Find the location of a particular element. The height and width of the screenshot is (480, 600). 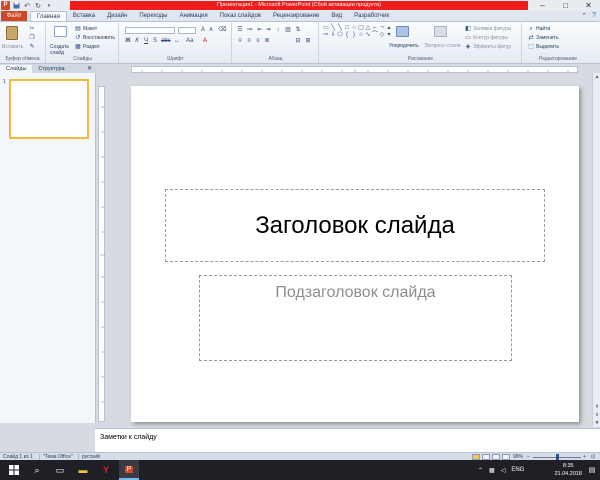

connector-shape-icon: ⌐ is located at coordinates (375, 28).